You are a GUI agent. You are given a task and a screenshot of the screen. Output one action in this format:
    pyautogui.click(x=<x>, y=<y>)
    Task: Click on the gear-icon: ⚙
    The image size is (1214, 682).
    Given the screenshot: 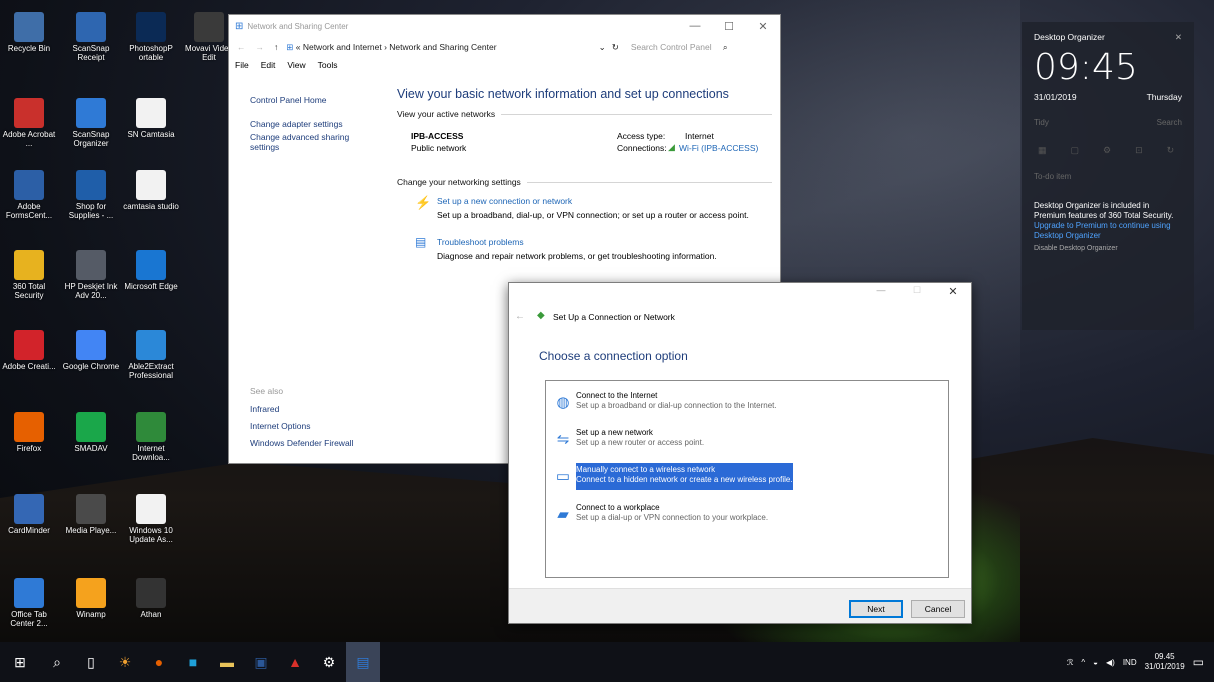 What is the action you would take?
    pyautogui.click(x=1107, y=150)
    